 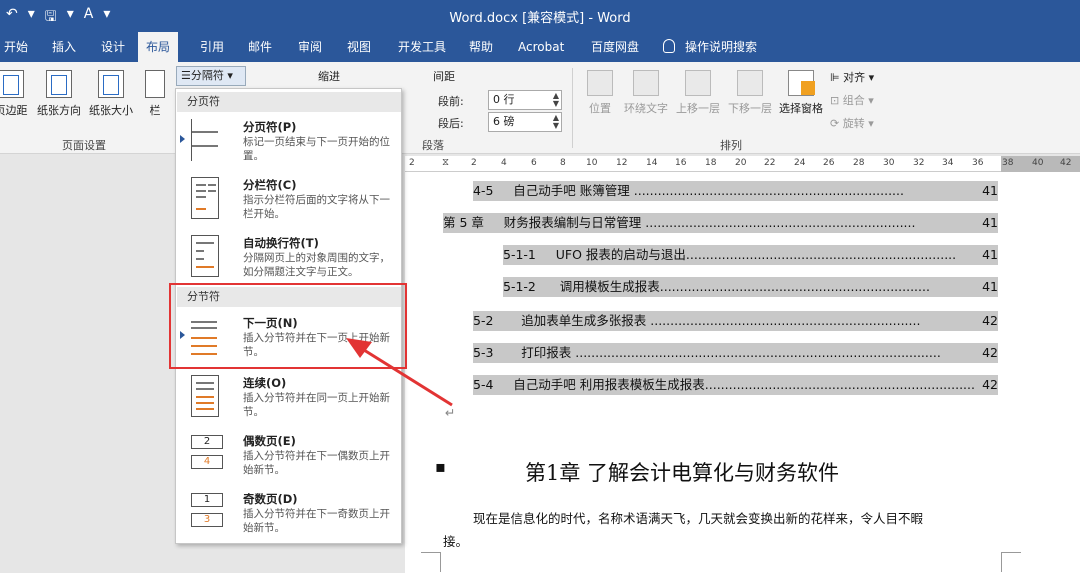 What do you see at coordinates (59, 94) in the screenshot?
I see `orientation-button: 纸张方向` at bounding box center [59, 94].